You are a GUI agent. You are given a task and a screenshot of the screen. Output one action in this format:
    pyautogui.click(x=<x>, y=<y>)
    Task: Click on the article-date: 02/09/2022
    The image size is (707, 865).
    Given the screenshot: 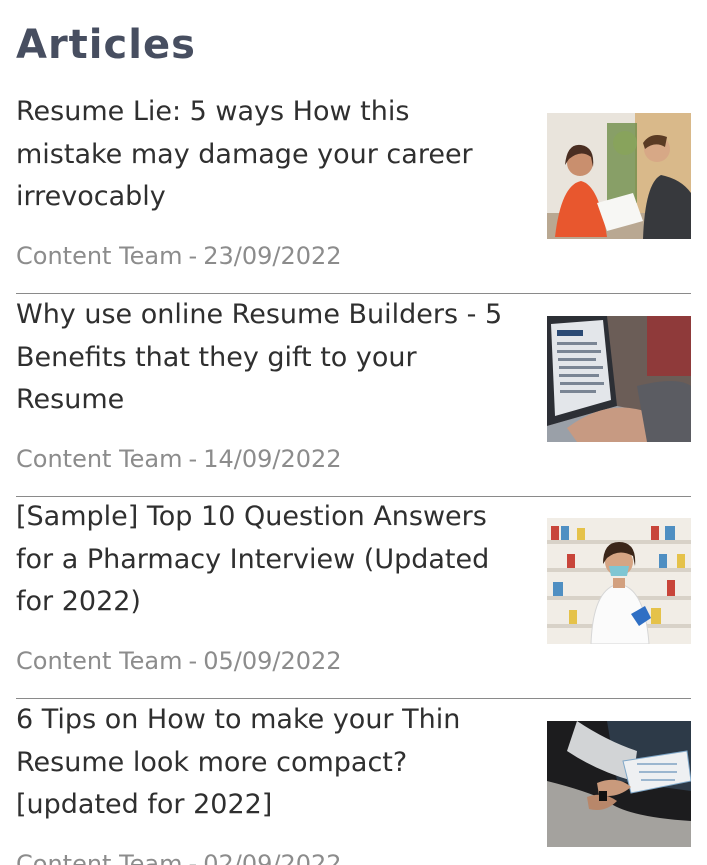 What is the action you would take?
    pyautogui.click(x=272, y=857)
    